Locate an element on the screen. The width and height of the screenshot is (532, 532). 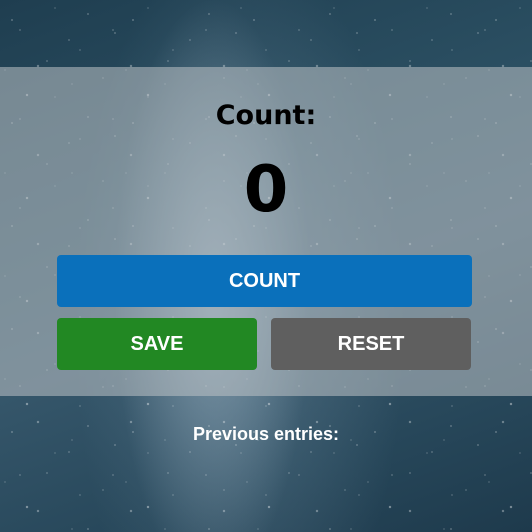
count-value: 0 is located at coordinates (266, 190).